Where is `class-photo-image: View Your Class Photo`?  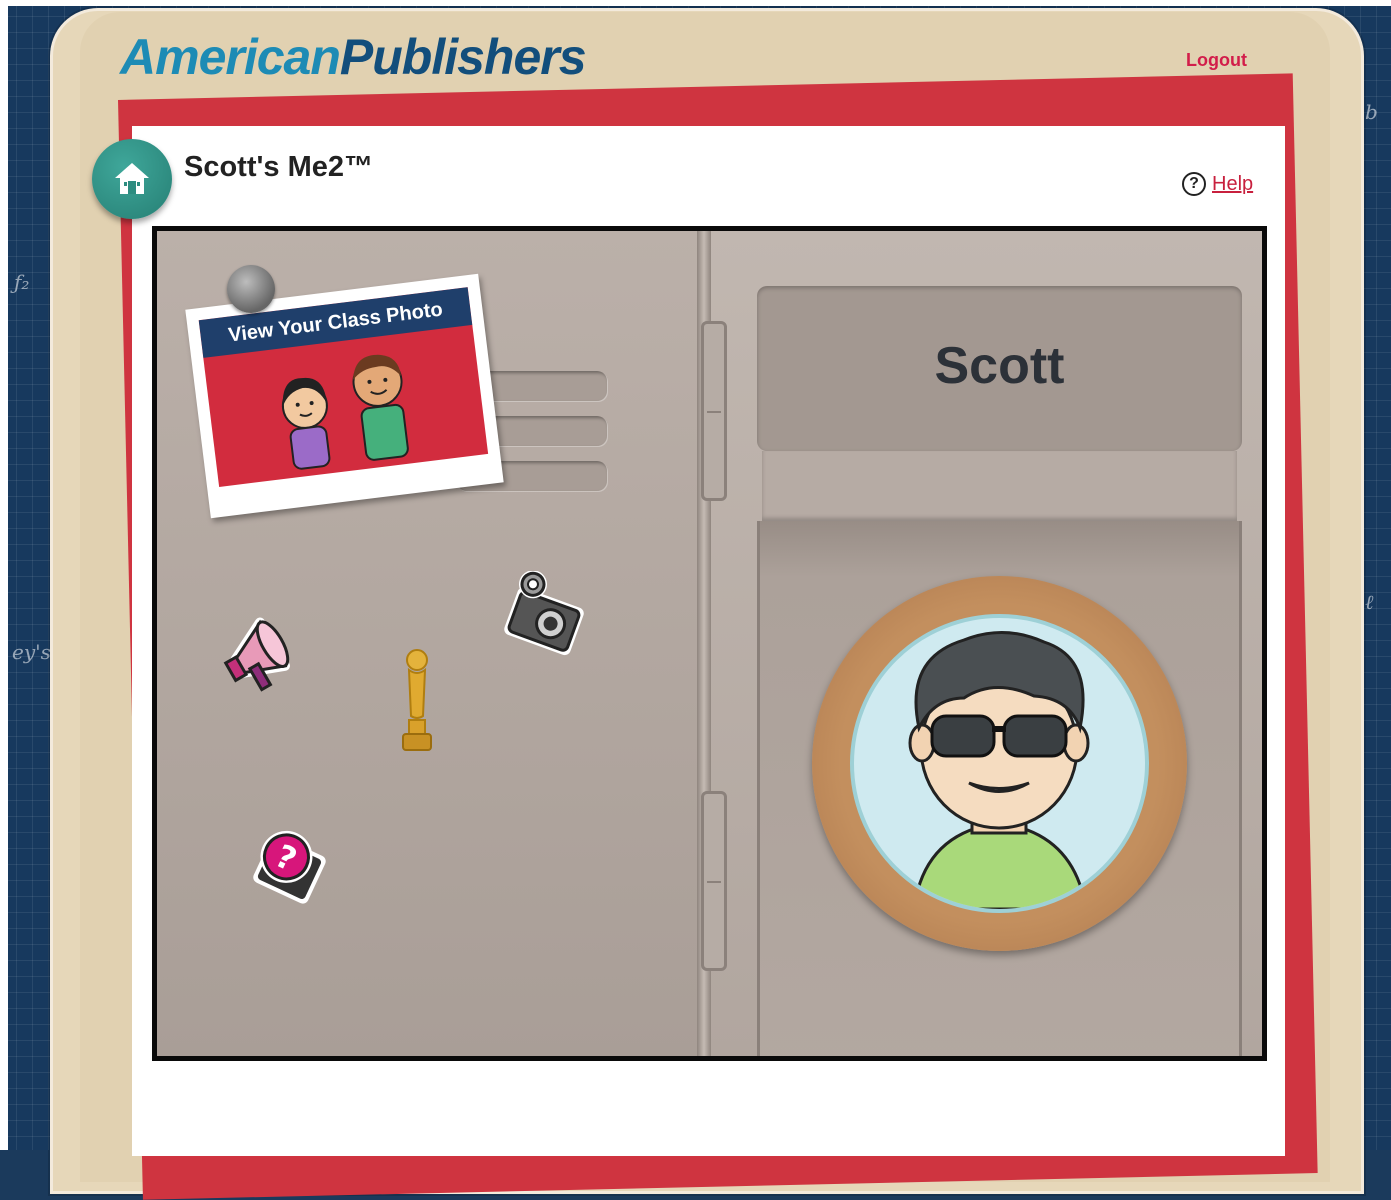
class-photo-image: View Your Class Photo is located at coordinates (343, 387).